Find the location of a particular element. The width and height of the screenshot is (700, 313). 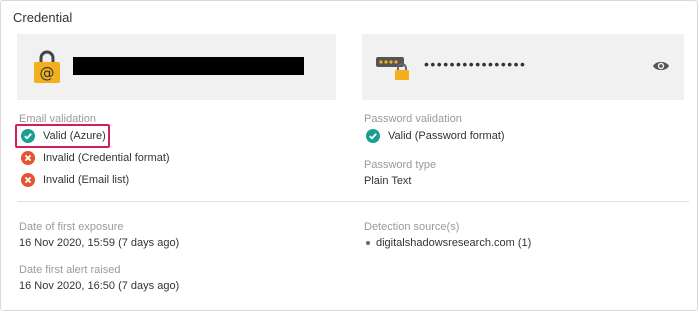

password-type-value: Plain Text is located at coordinates (388, 181).